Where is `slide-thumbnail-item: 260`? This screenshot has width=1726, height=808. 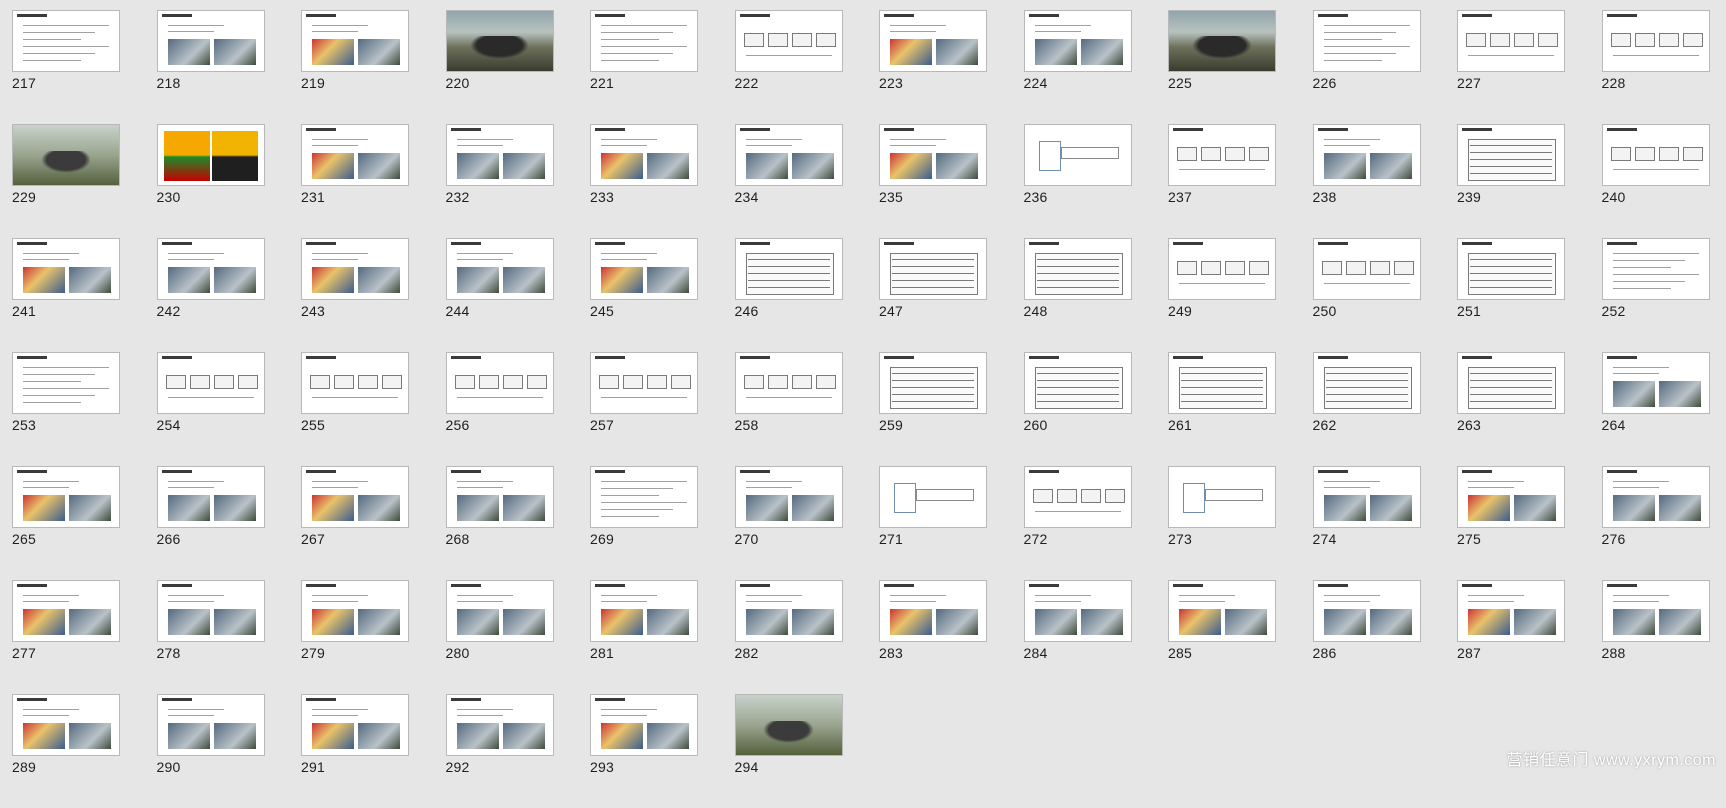 slide-thumbnail-item: 260 is located at coordinates (1077, 409).